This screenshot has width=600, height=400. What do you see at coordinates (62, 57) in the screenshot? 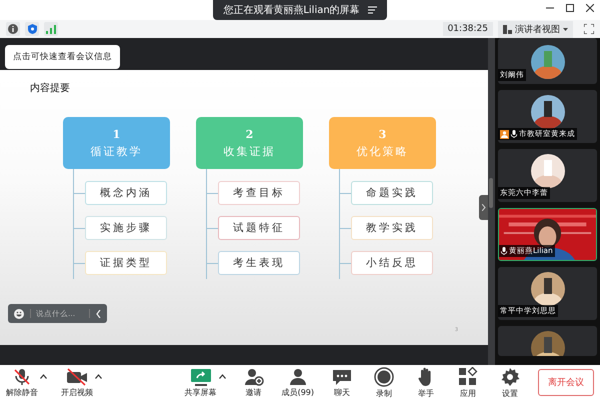
I see `meeting-info-tooltip: 点击可快速查看会议信息` at bounding box center [62, 57].